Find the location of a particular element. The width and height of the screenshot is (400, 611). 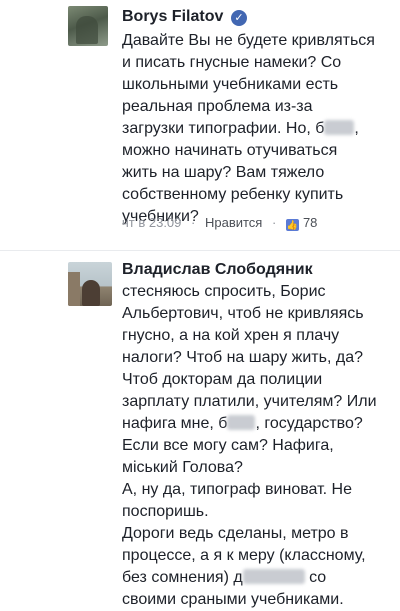

comment-line: нафига мне, б , государство? is located at coordinates (257, 424).